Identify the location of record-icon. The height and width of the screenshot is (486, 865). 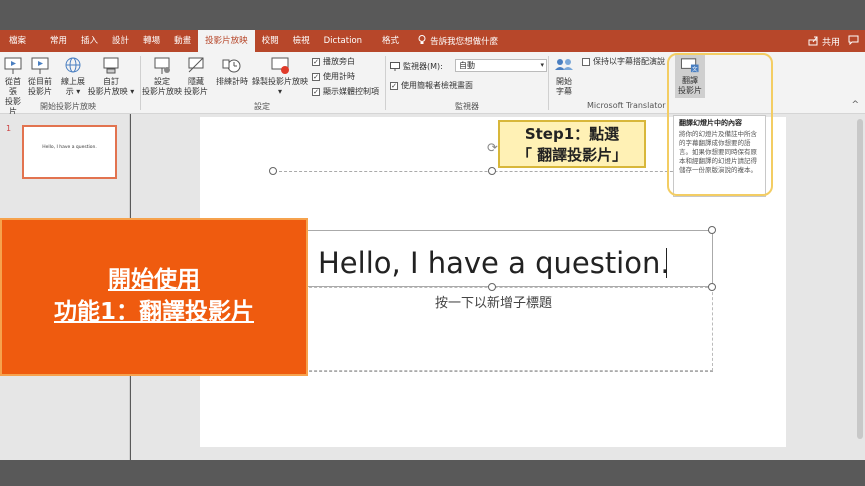
(280, 65).